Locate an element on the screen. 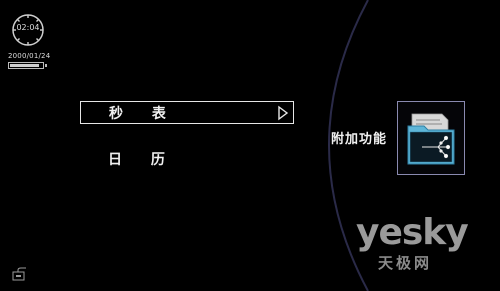  menu-item-stopwatch: 秒 表 is located at coordinates (187, 112).